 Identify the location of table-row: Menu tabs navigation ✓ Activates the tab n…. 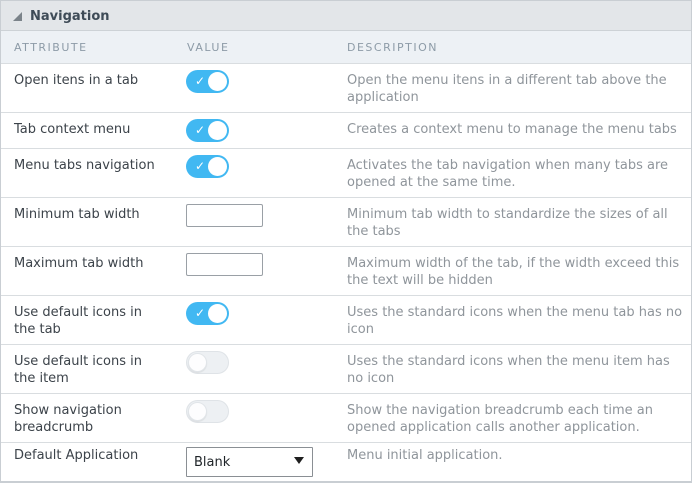
(346, 173).